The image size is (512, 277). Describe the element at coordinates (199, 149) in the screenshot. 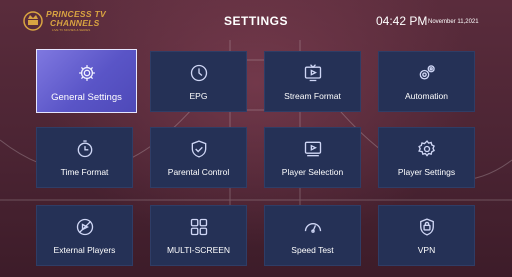

I see `shield-check-icon` at that location.